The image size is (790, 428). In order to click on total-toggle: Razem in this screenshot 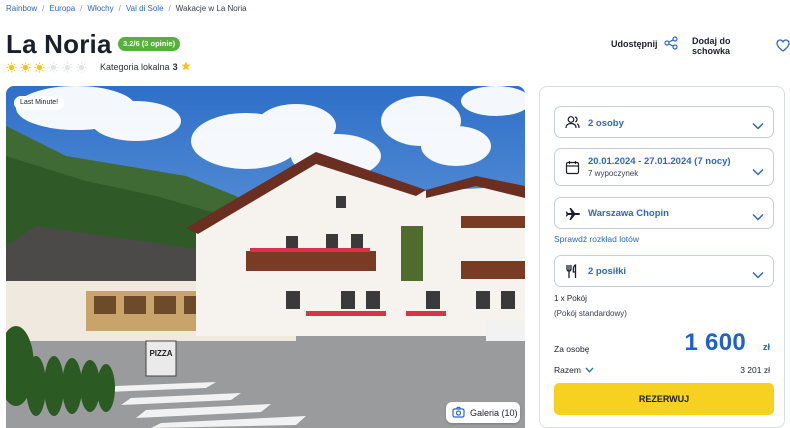, I will do `click(574, 370)`.